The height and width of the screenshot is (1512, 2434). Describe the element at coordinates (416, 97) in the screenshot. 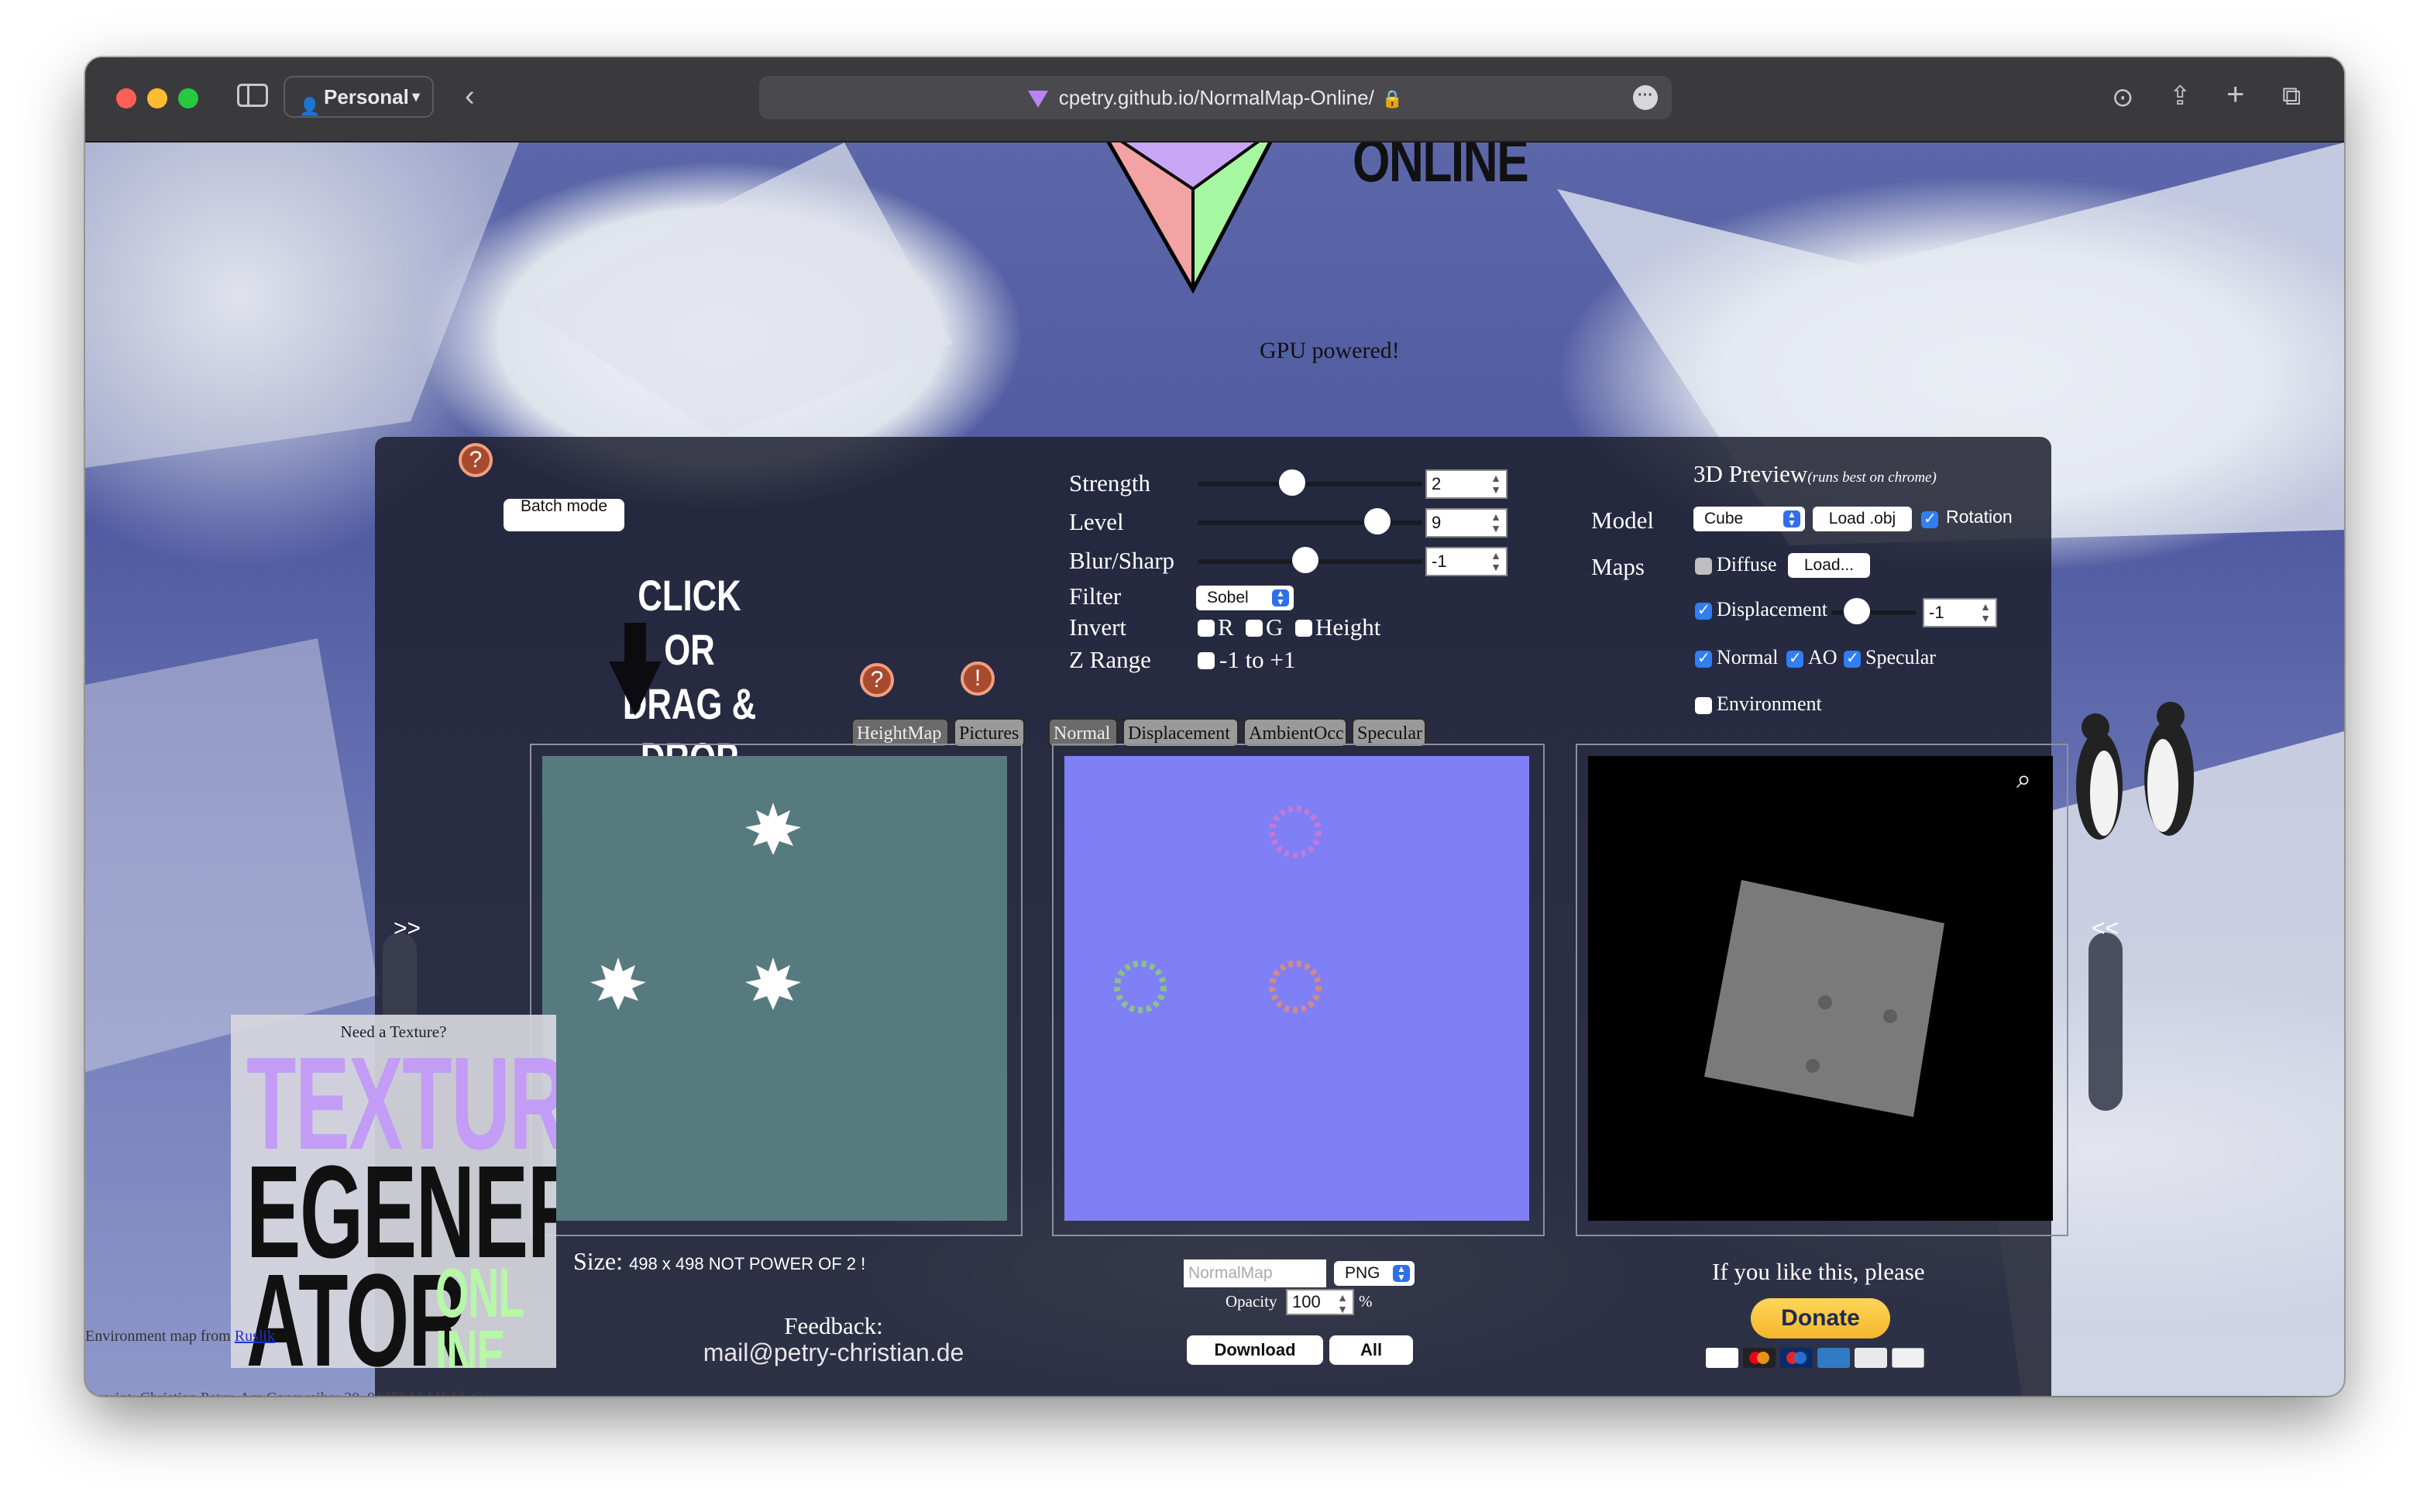

I see `chevron-down-icon: ▼` at that location.